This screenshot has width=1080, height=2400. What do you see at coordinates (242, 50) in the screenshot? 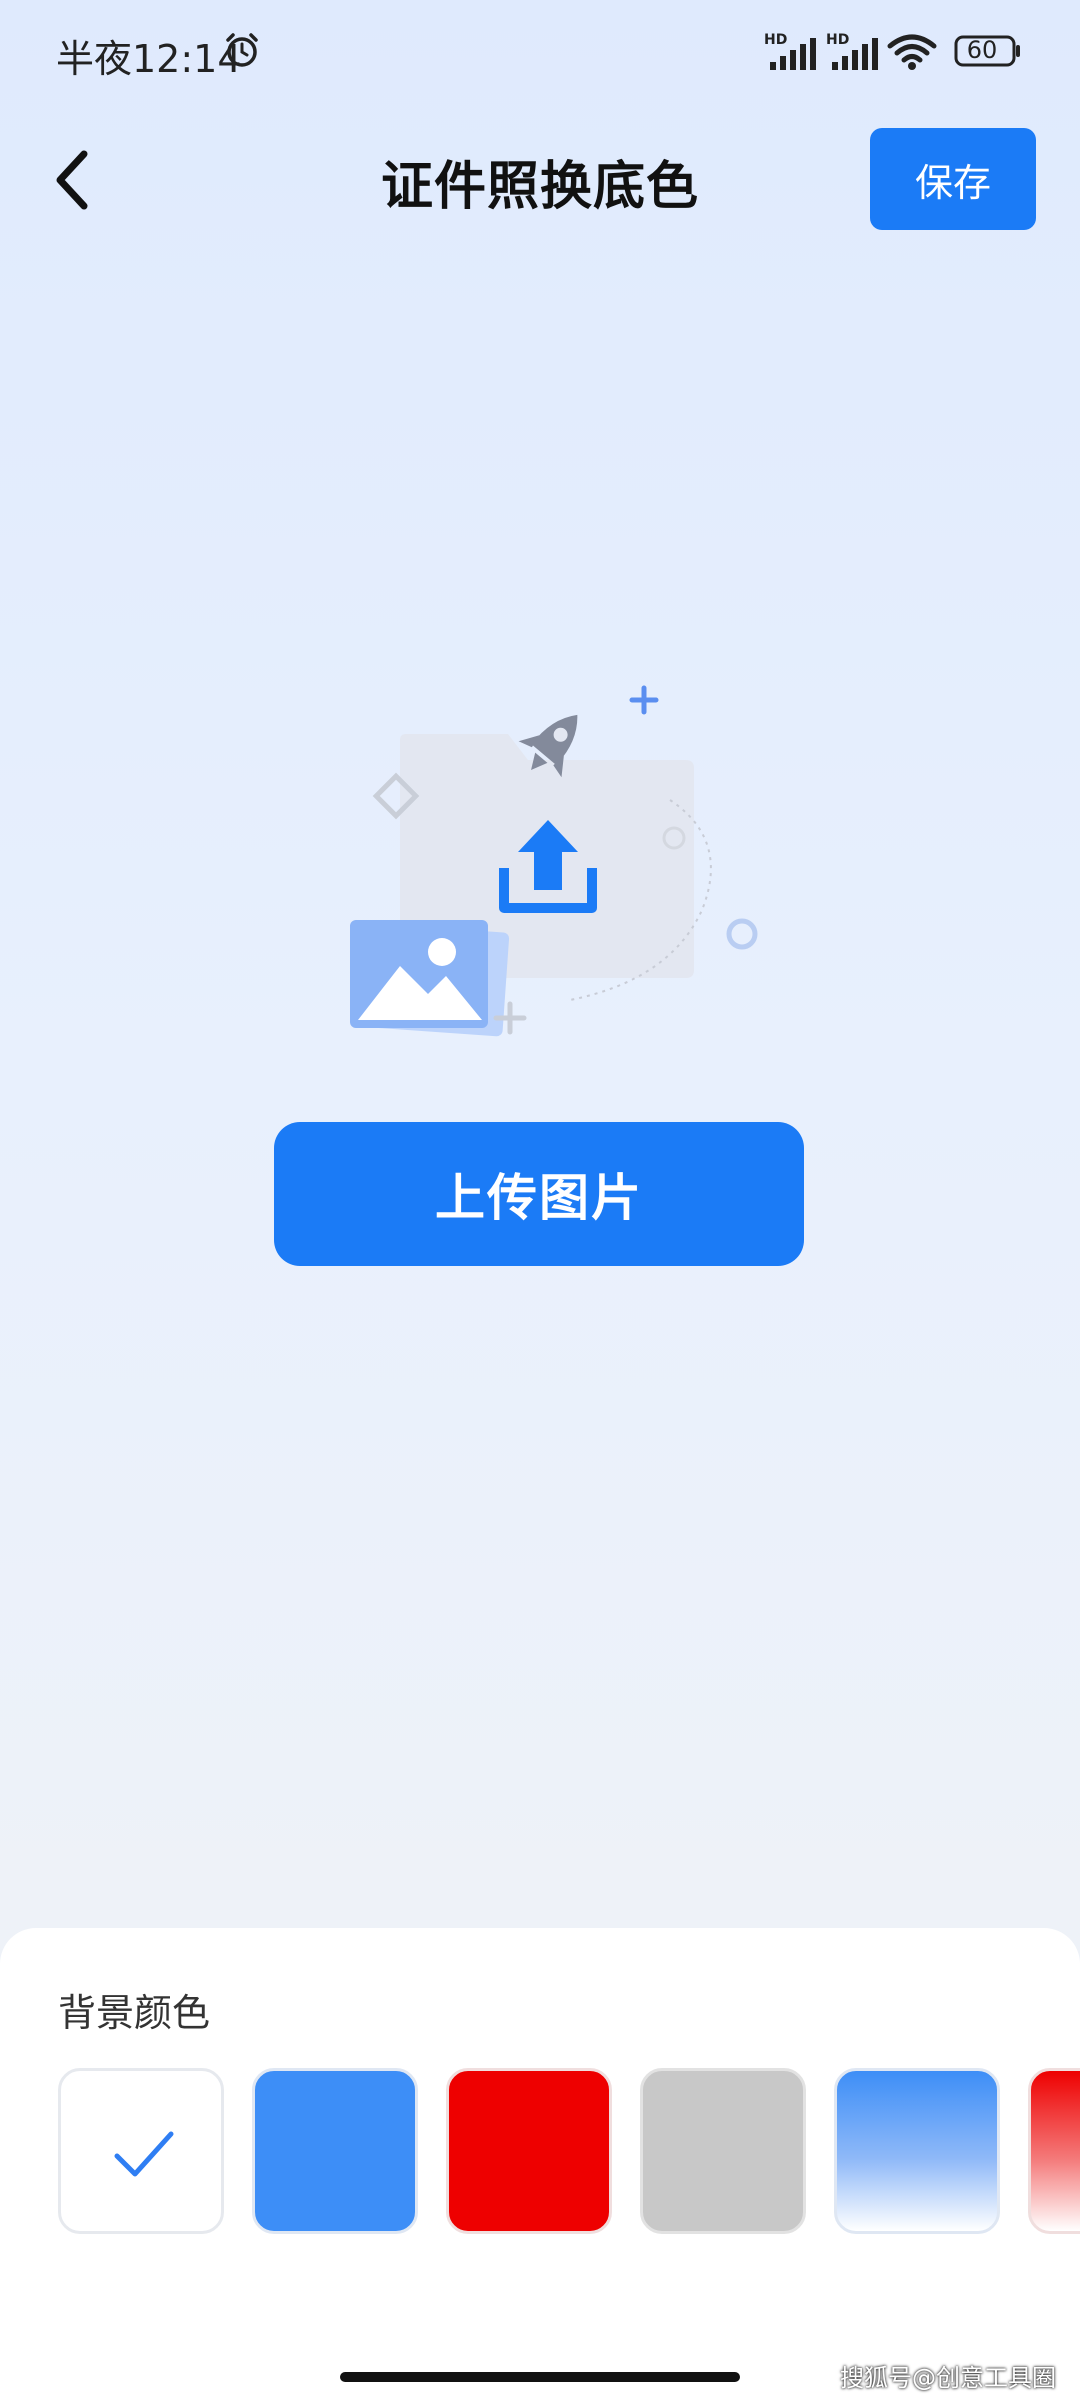
I see `alarm-icon` at bounding box center [242, 50].